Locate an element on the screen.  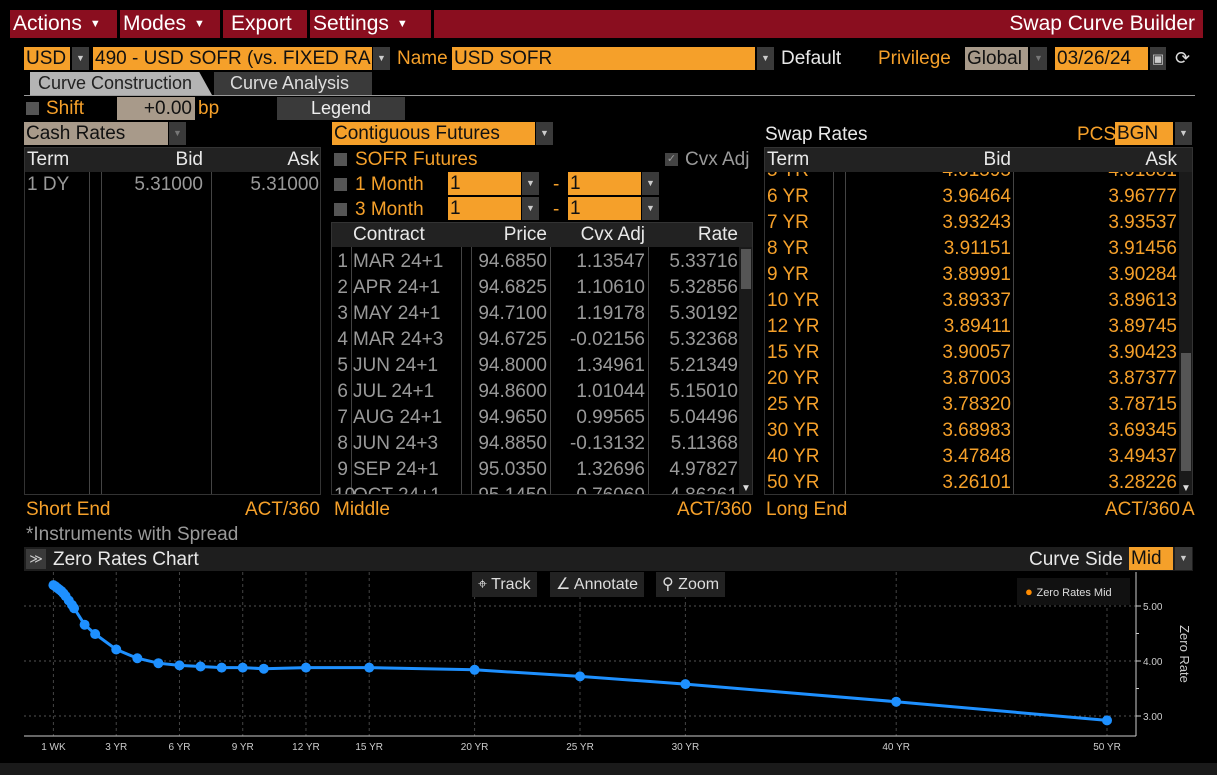
column-header: Contract is located at coordinates (406, 236).